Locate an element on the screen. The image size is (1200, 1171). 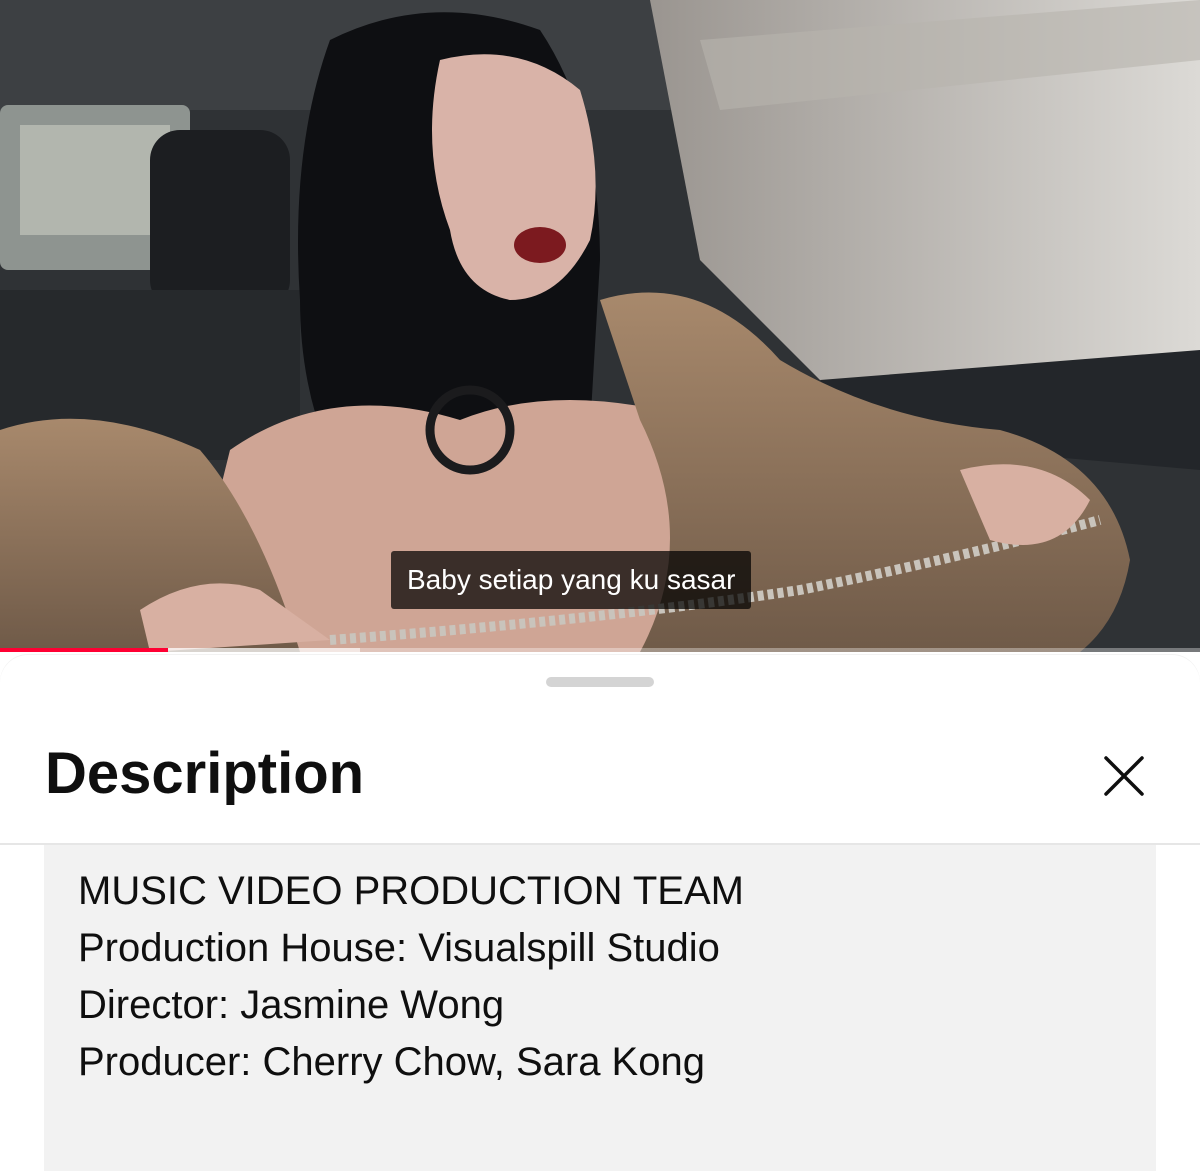
description-line: Director: Jasmine Wong is located at coordinates (291, 1005).